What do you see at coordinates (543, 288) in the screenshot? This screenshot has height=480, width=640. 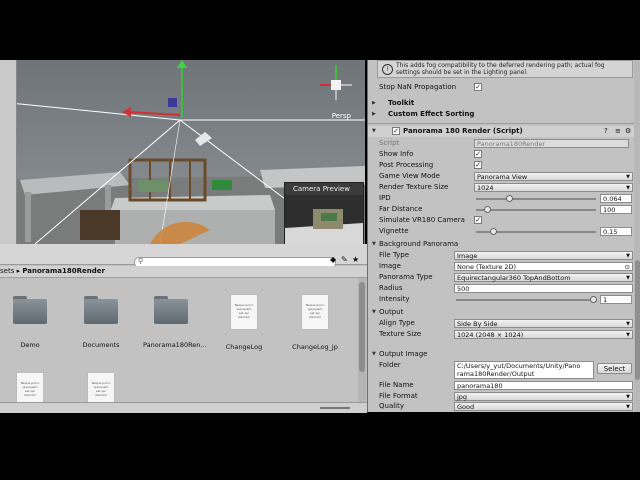 I see `radius-field: 500` at bounding box center [543, 288].